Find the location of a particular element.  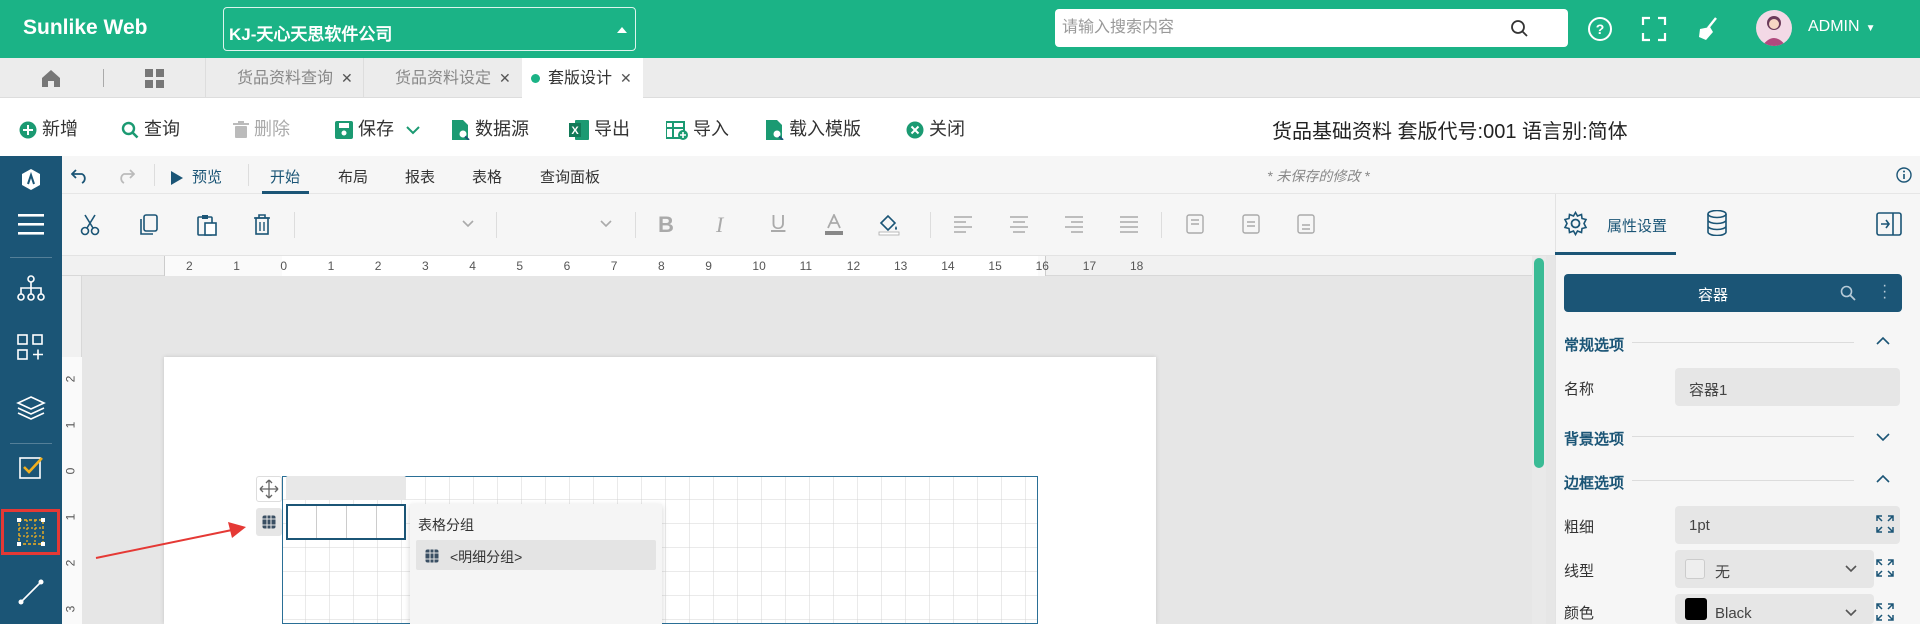

tab-label: 货品资料设定 is located at coordinates (443, 78).